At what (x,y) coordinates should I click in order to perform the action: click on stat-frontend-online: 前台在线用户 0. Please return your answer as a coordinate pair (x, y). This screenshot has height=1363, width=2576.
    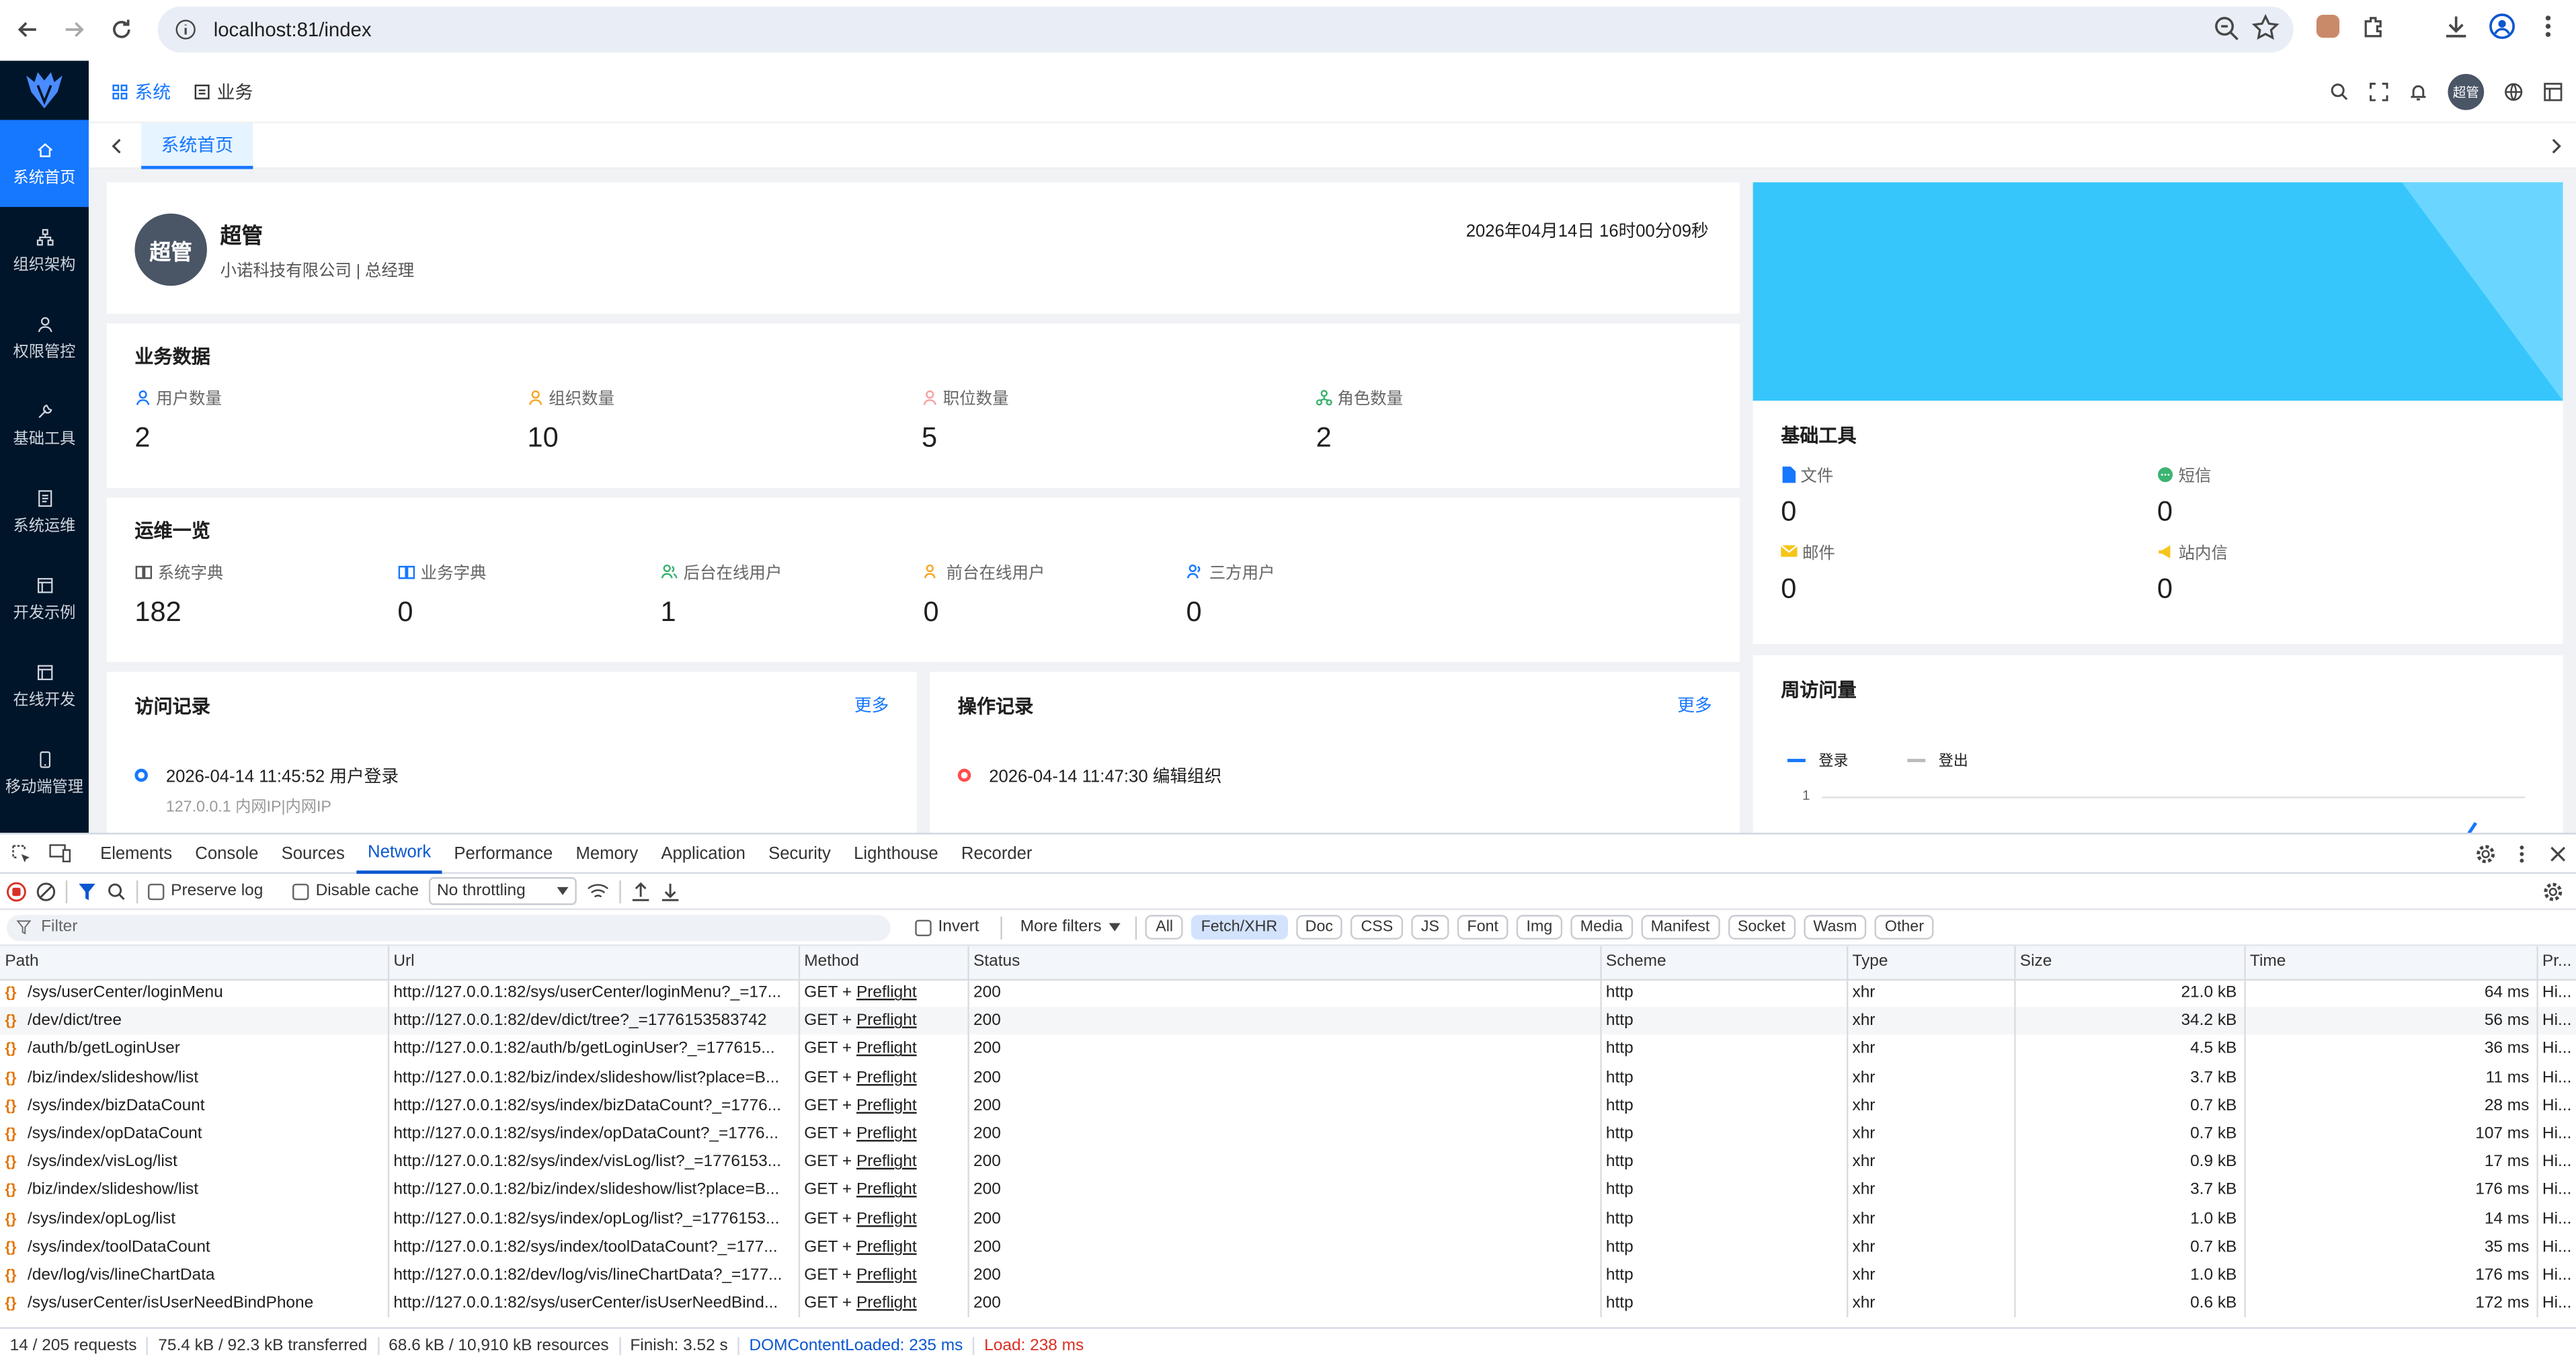
    Looking at the image, I should click on (984, 594).